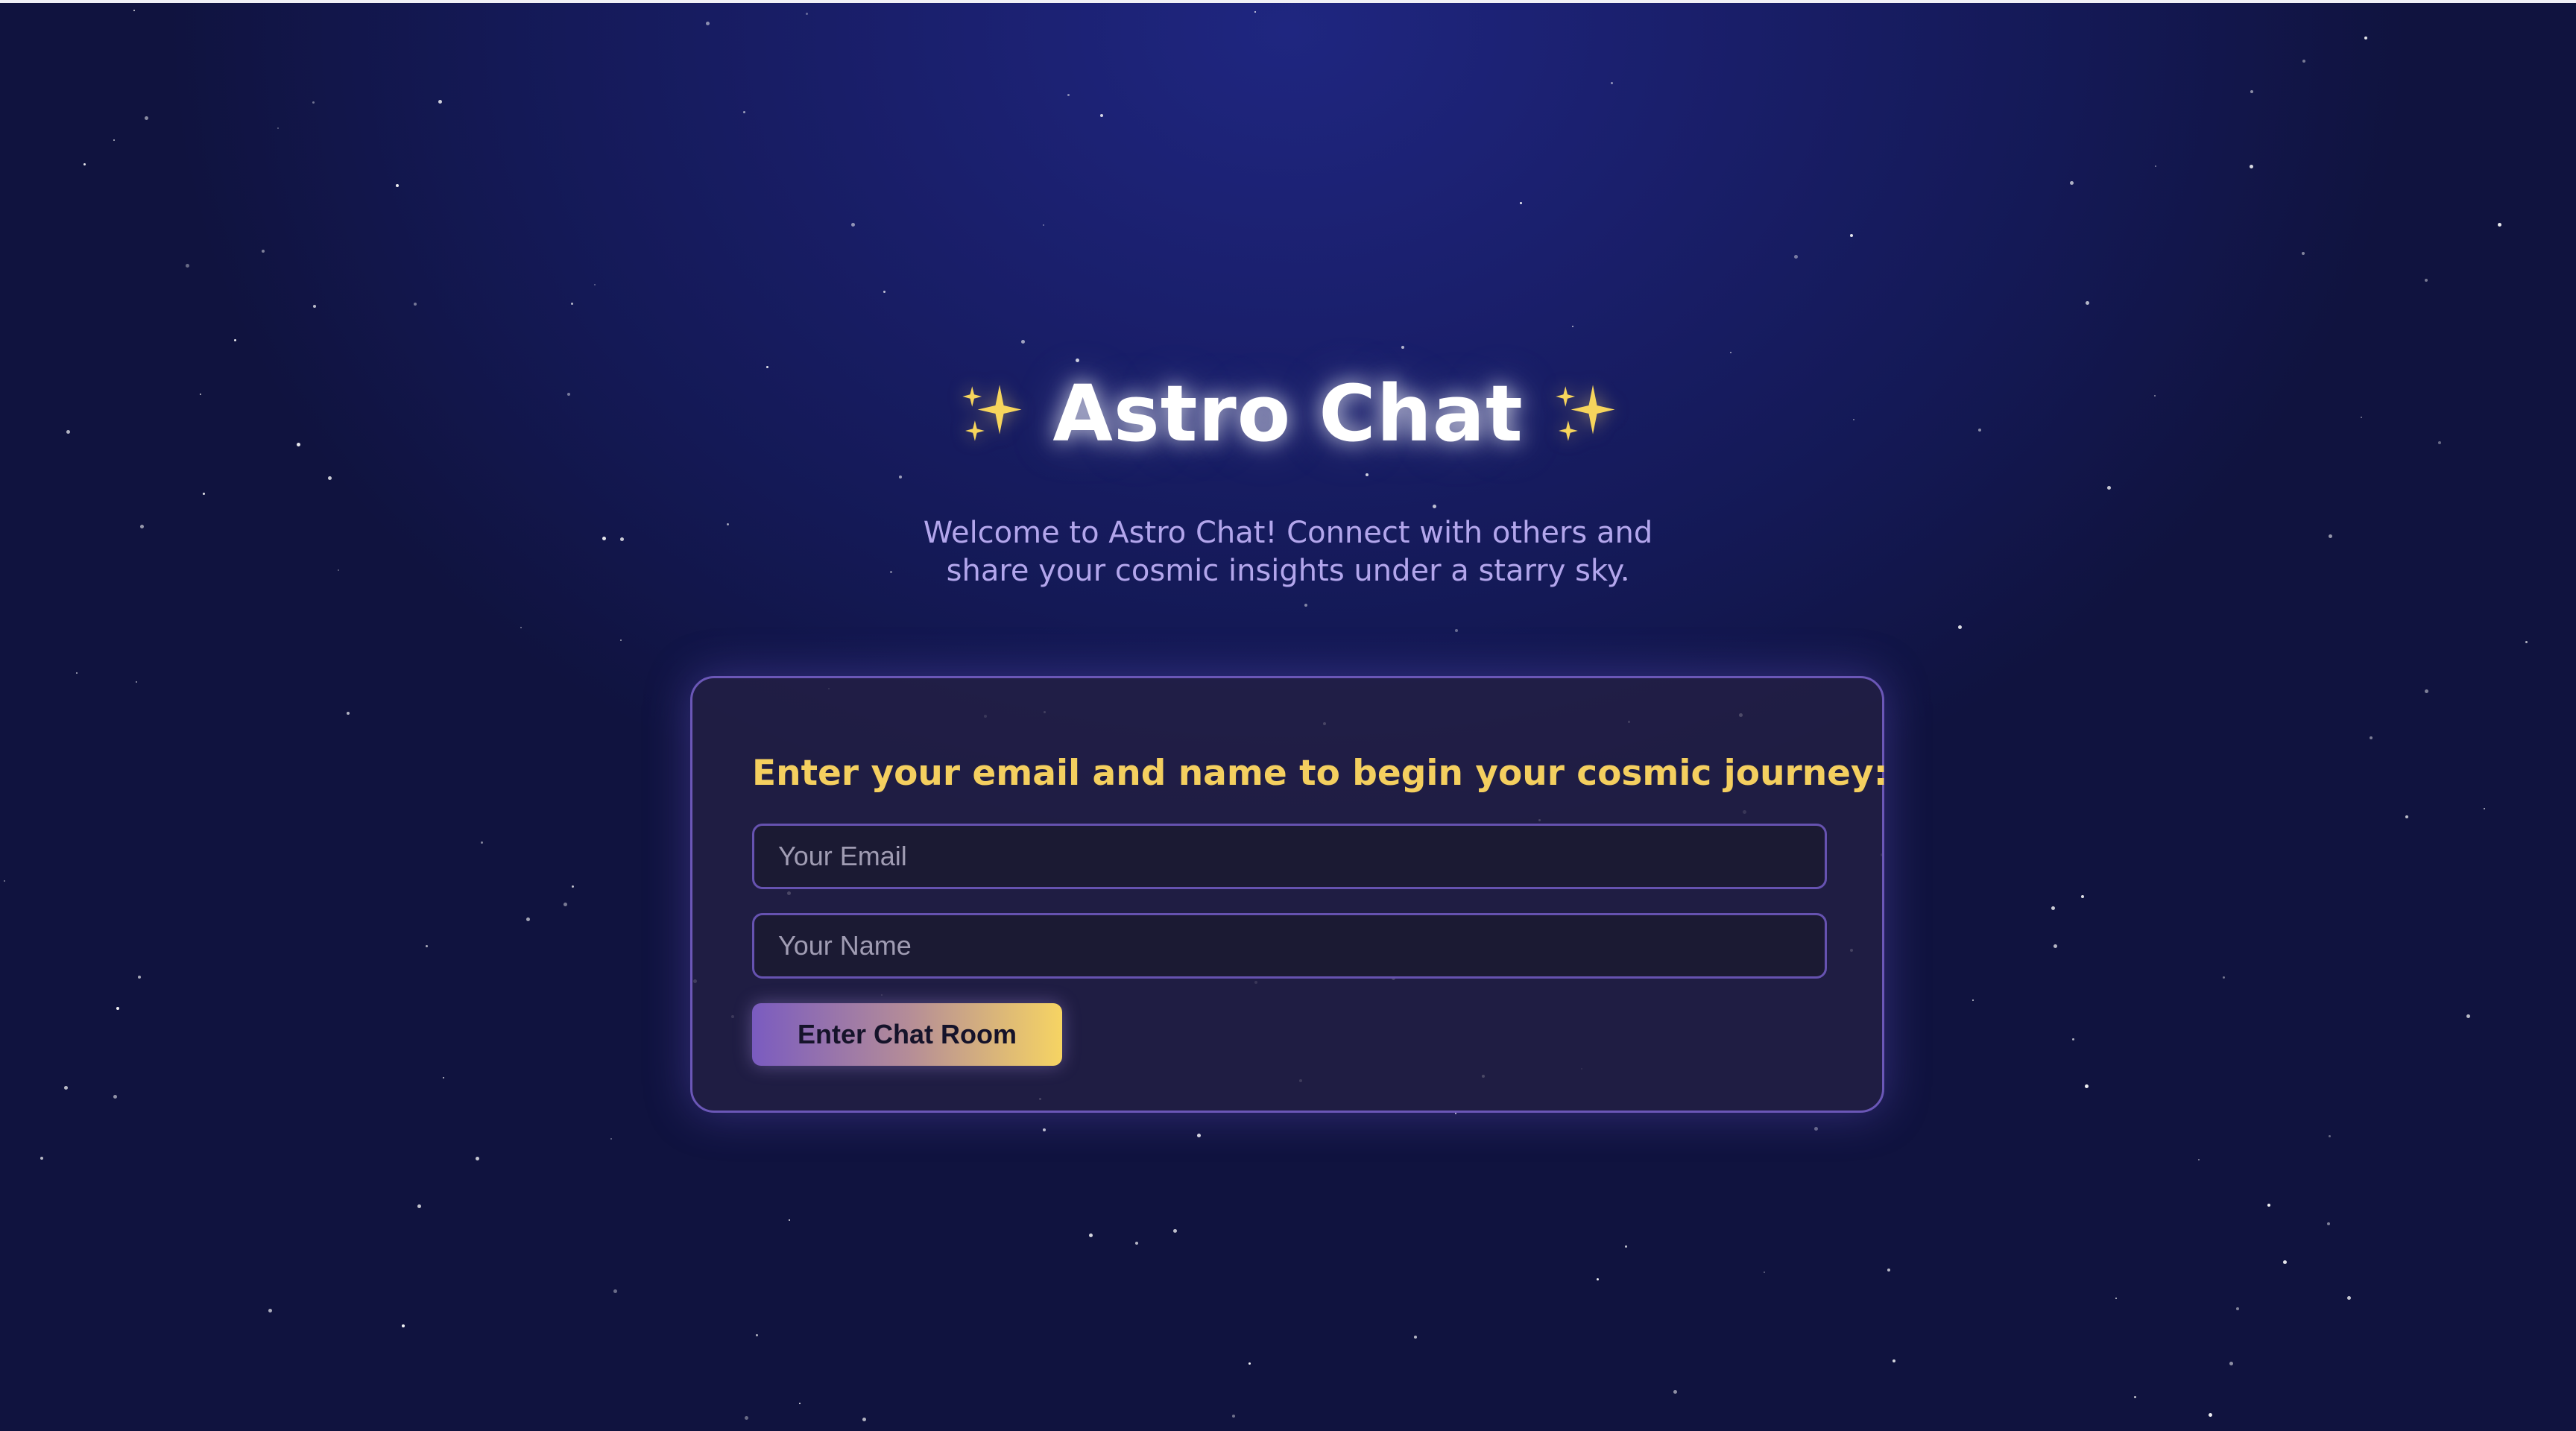 This screenshot has width=2576, height=1431. What do you see at coordinates (1288, 414) in the screenshot?
I see `app-title: Astro Chat` at bounding box center [1288, 414].